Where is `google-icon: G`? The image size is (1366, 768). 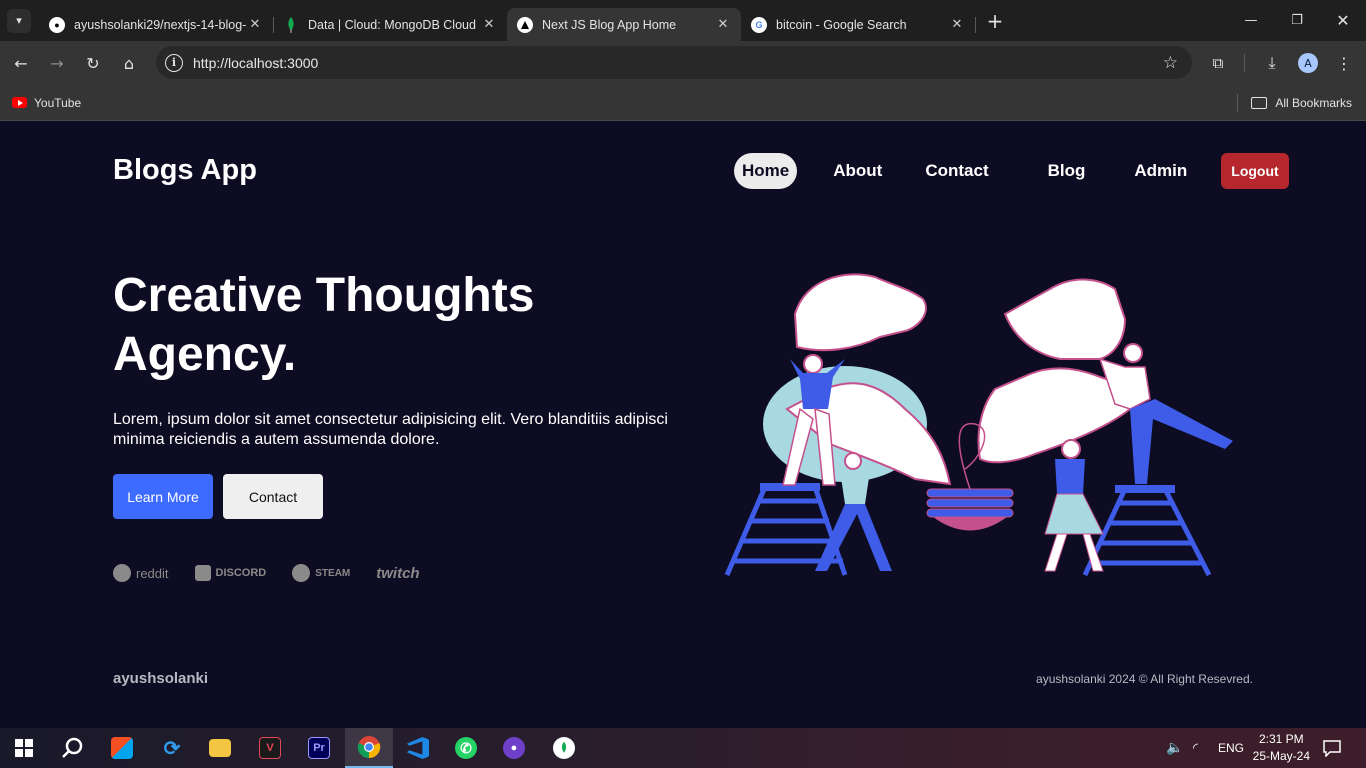 google-icon: G is located at coordinates (759, 24).